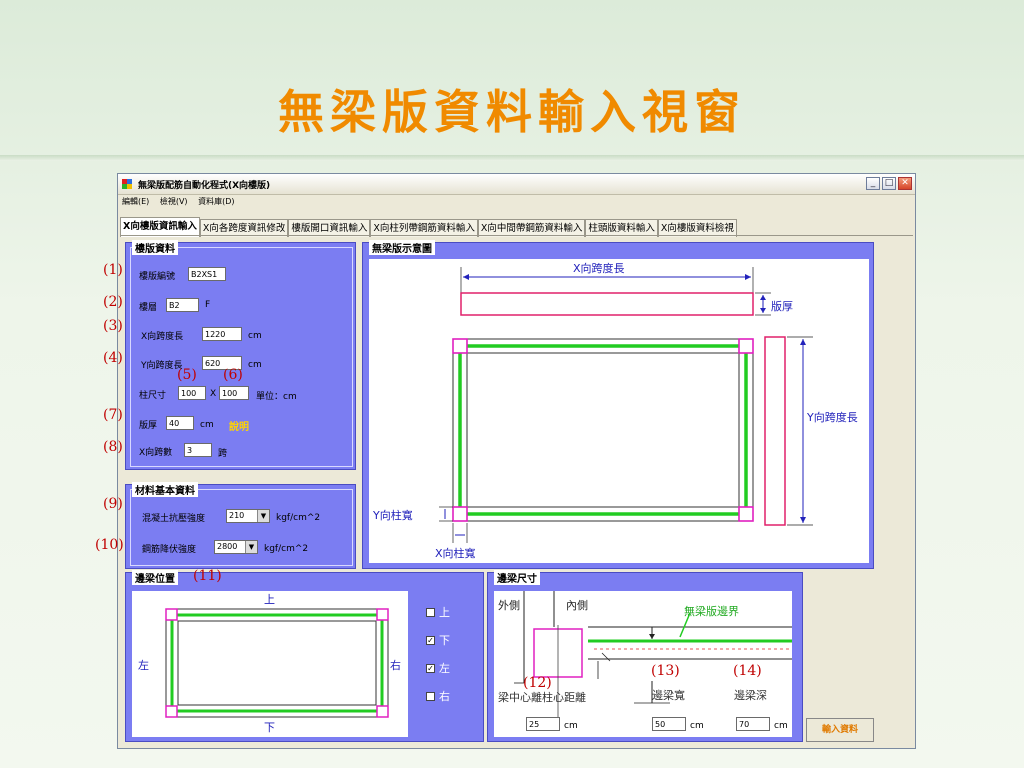 The width and height of the screenshot is (1024, 768). I want to click on beam-width-unit: cm, so click(697, 726).